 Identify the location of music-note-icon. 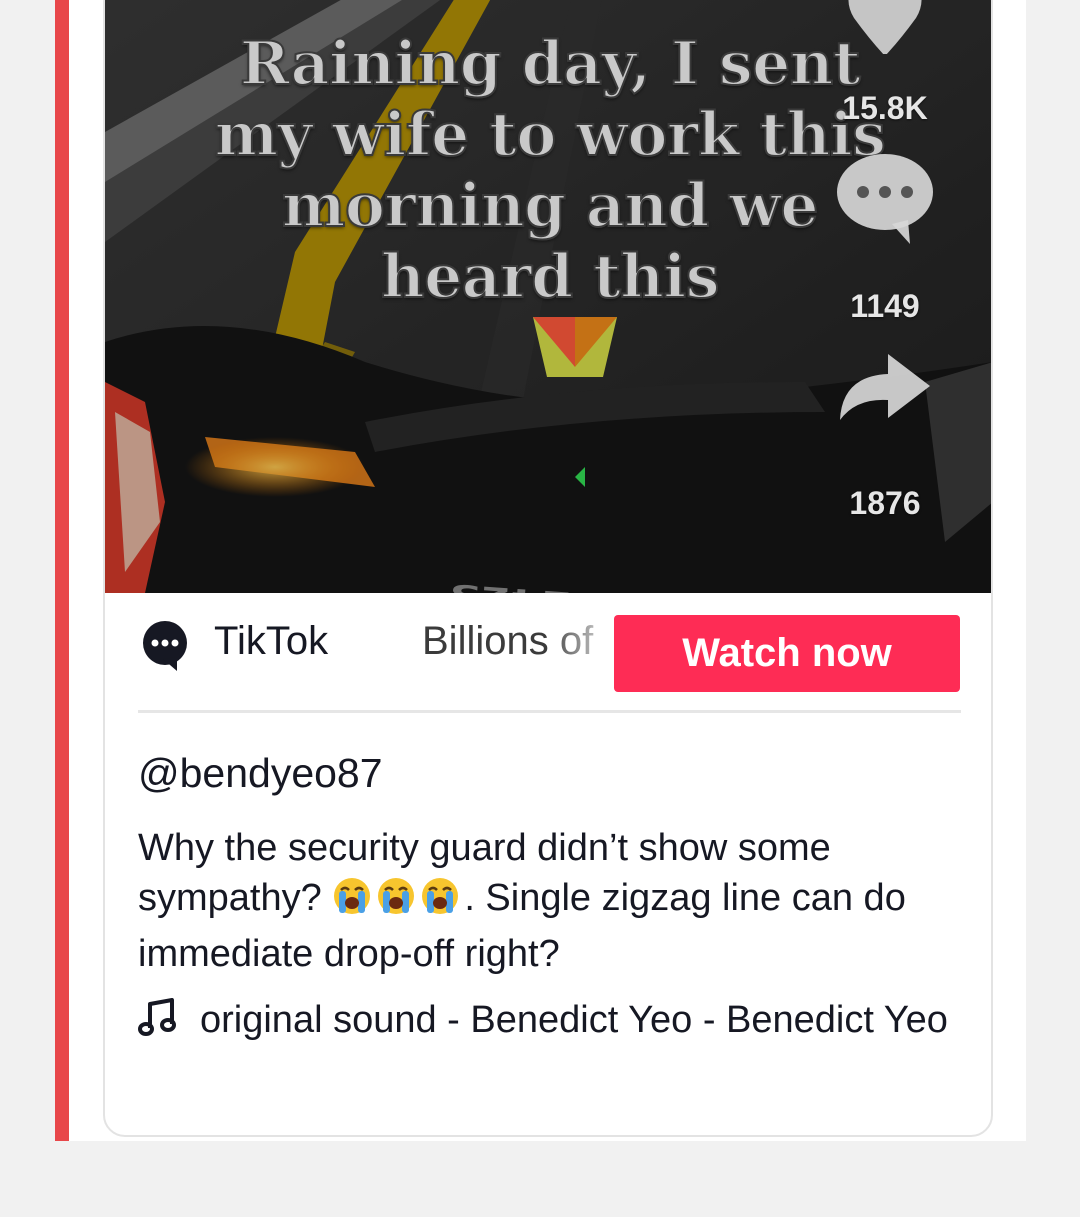
(157, 1017).